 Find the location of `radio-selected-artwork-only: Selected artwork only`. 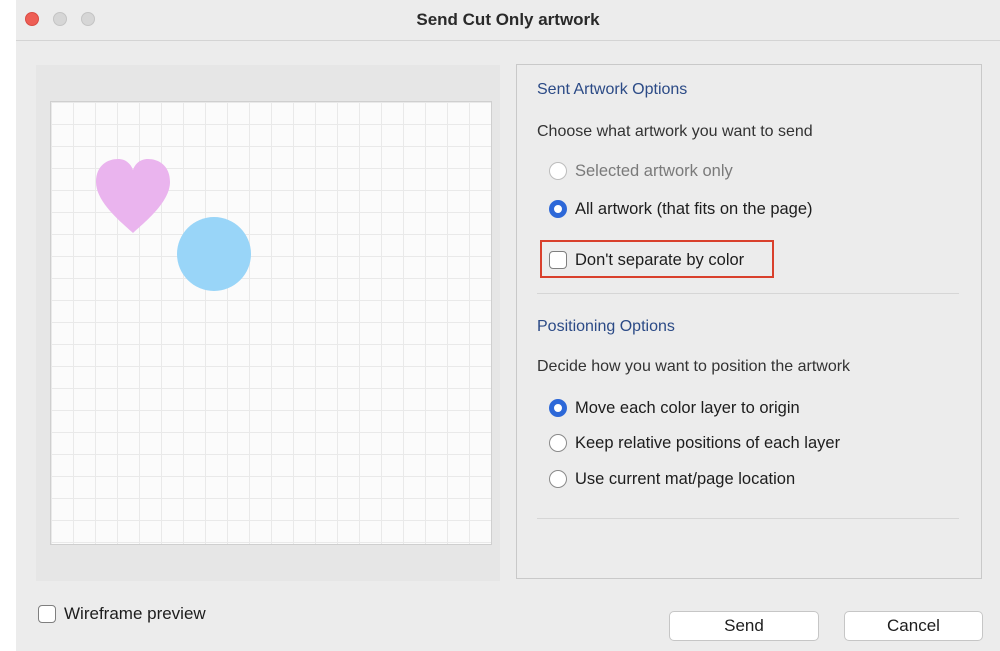

radio-selected-artwork-only: Selected artwork only is located at coordinates (641, 171).